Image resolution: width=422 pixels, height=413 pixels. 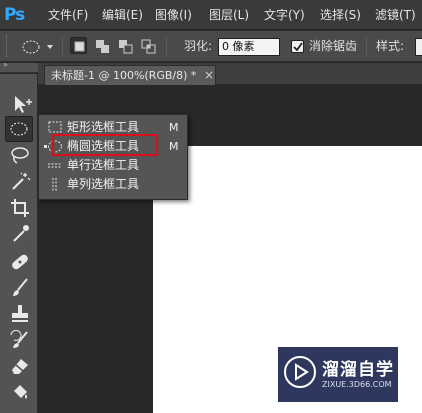 What do you see at coordinates (249, 47) in the screenshot?
I see `feather-input: 0 像素` at bounding box center [249, 47].